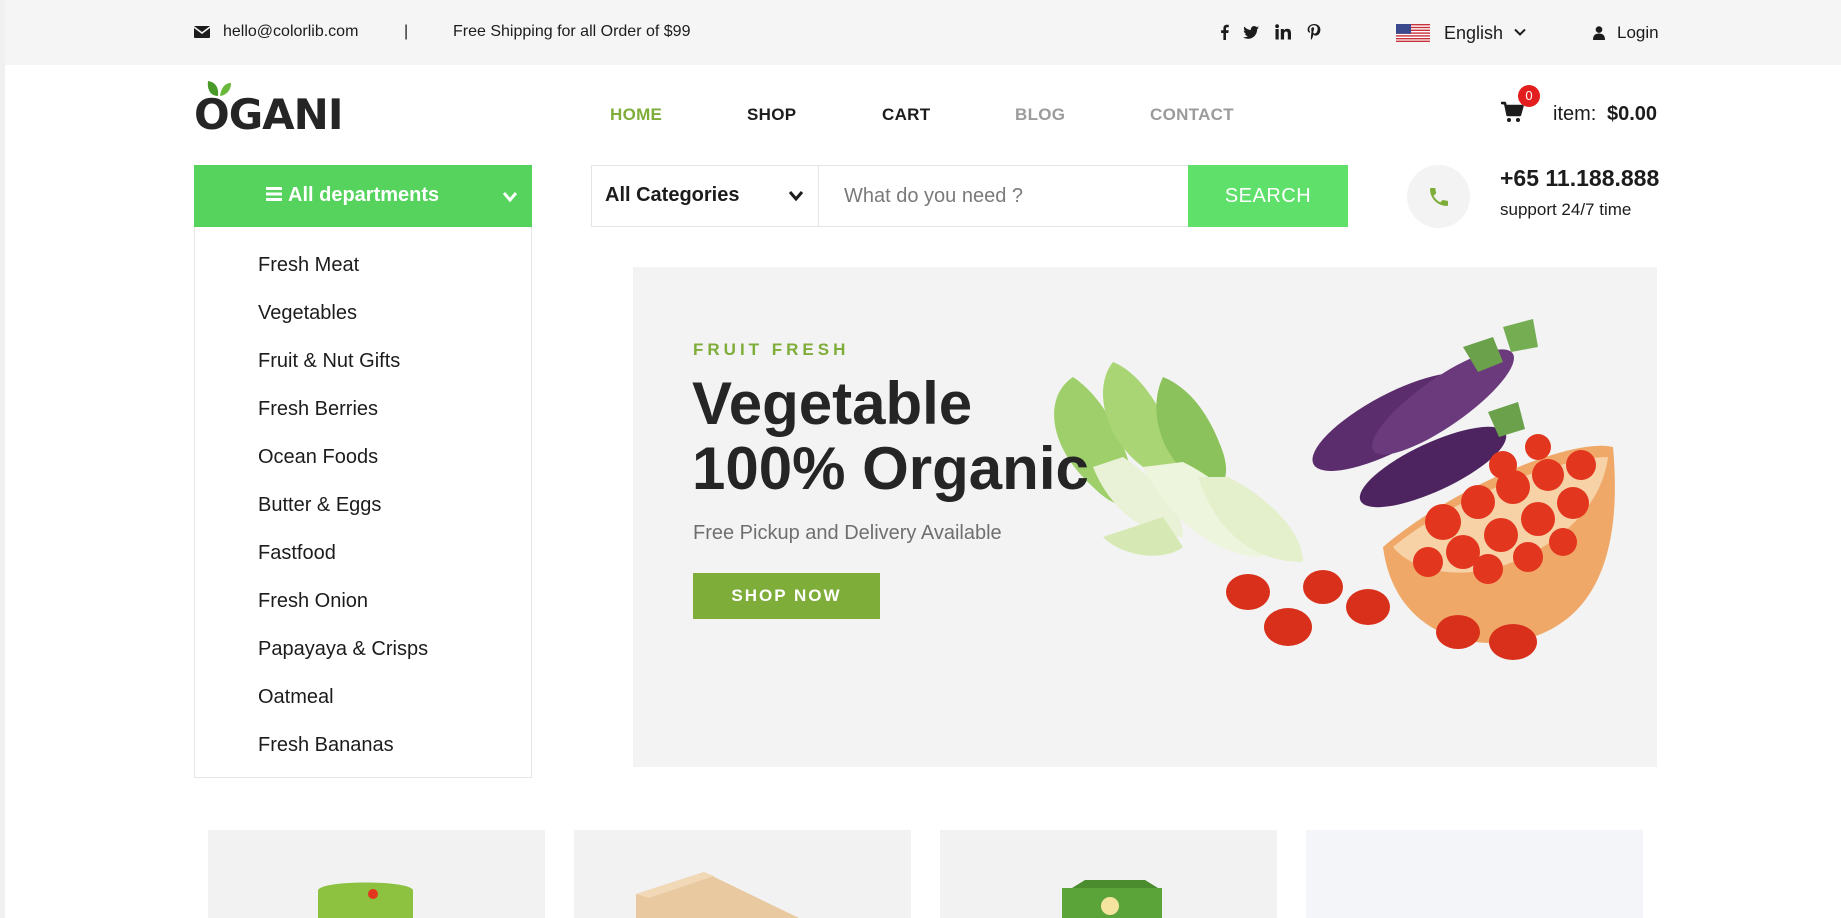 This screenshot has height=918, width=1841. What do you see at coordinates (786, 596) in the screenshot?
I see `shop-now-button: SHOP NOW` at bounding box center [786, 596].